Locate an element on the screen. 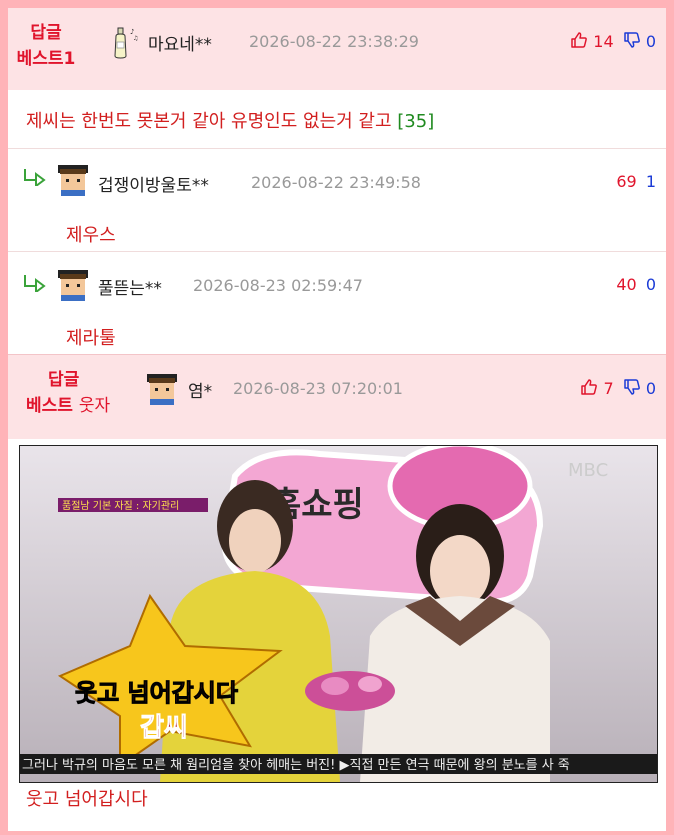 The image size is (674, 835). author-nickname: 겁쟁이방울토** is located at coordinates (153, 183).